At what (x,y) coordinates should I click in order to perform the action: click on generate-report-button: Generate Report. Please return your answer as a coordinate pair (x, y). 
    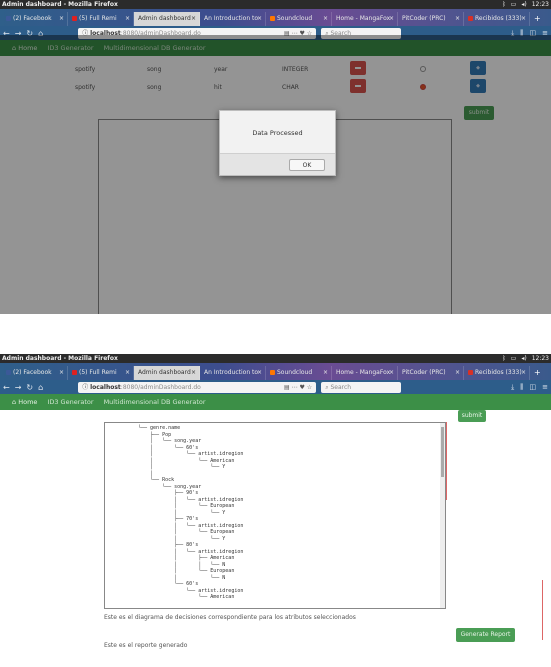
    Looking at the image, I should click on (485, 635).